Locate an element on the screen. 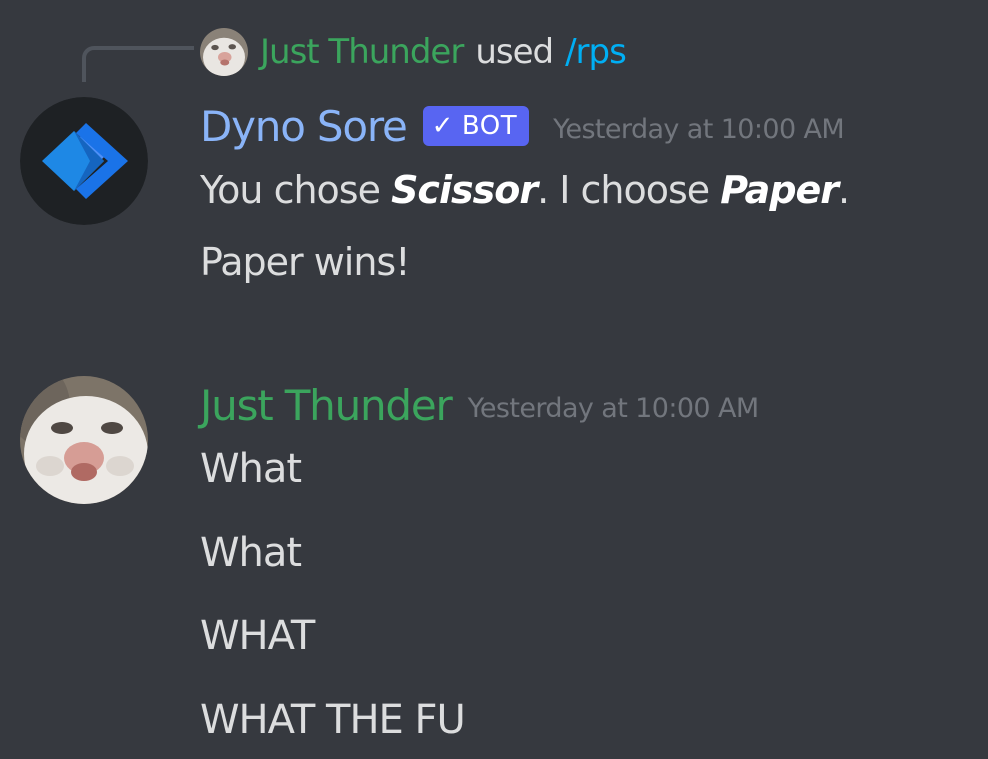  user-username: Just Thunder is located at coordinates (326, 405).